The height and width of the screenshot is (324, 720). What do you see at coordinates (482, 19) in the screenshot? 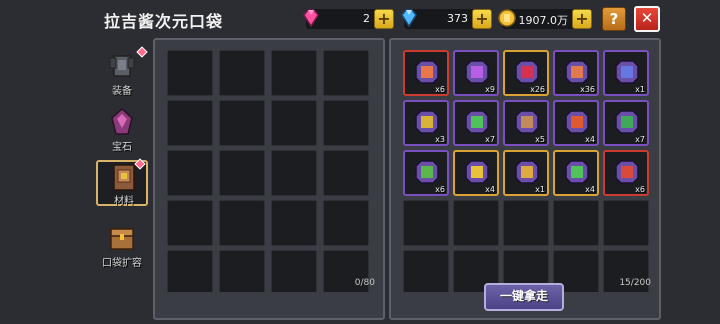
I see `add-blue-gem-button: +` at bounding box center [482, 19].